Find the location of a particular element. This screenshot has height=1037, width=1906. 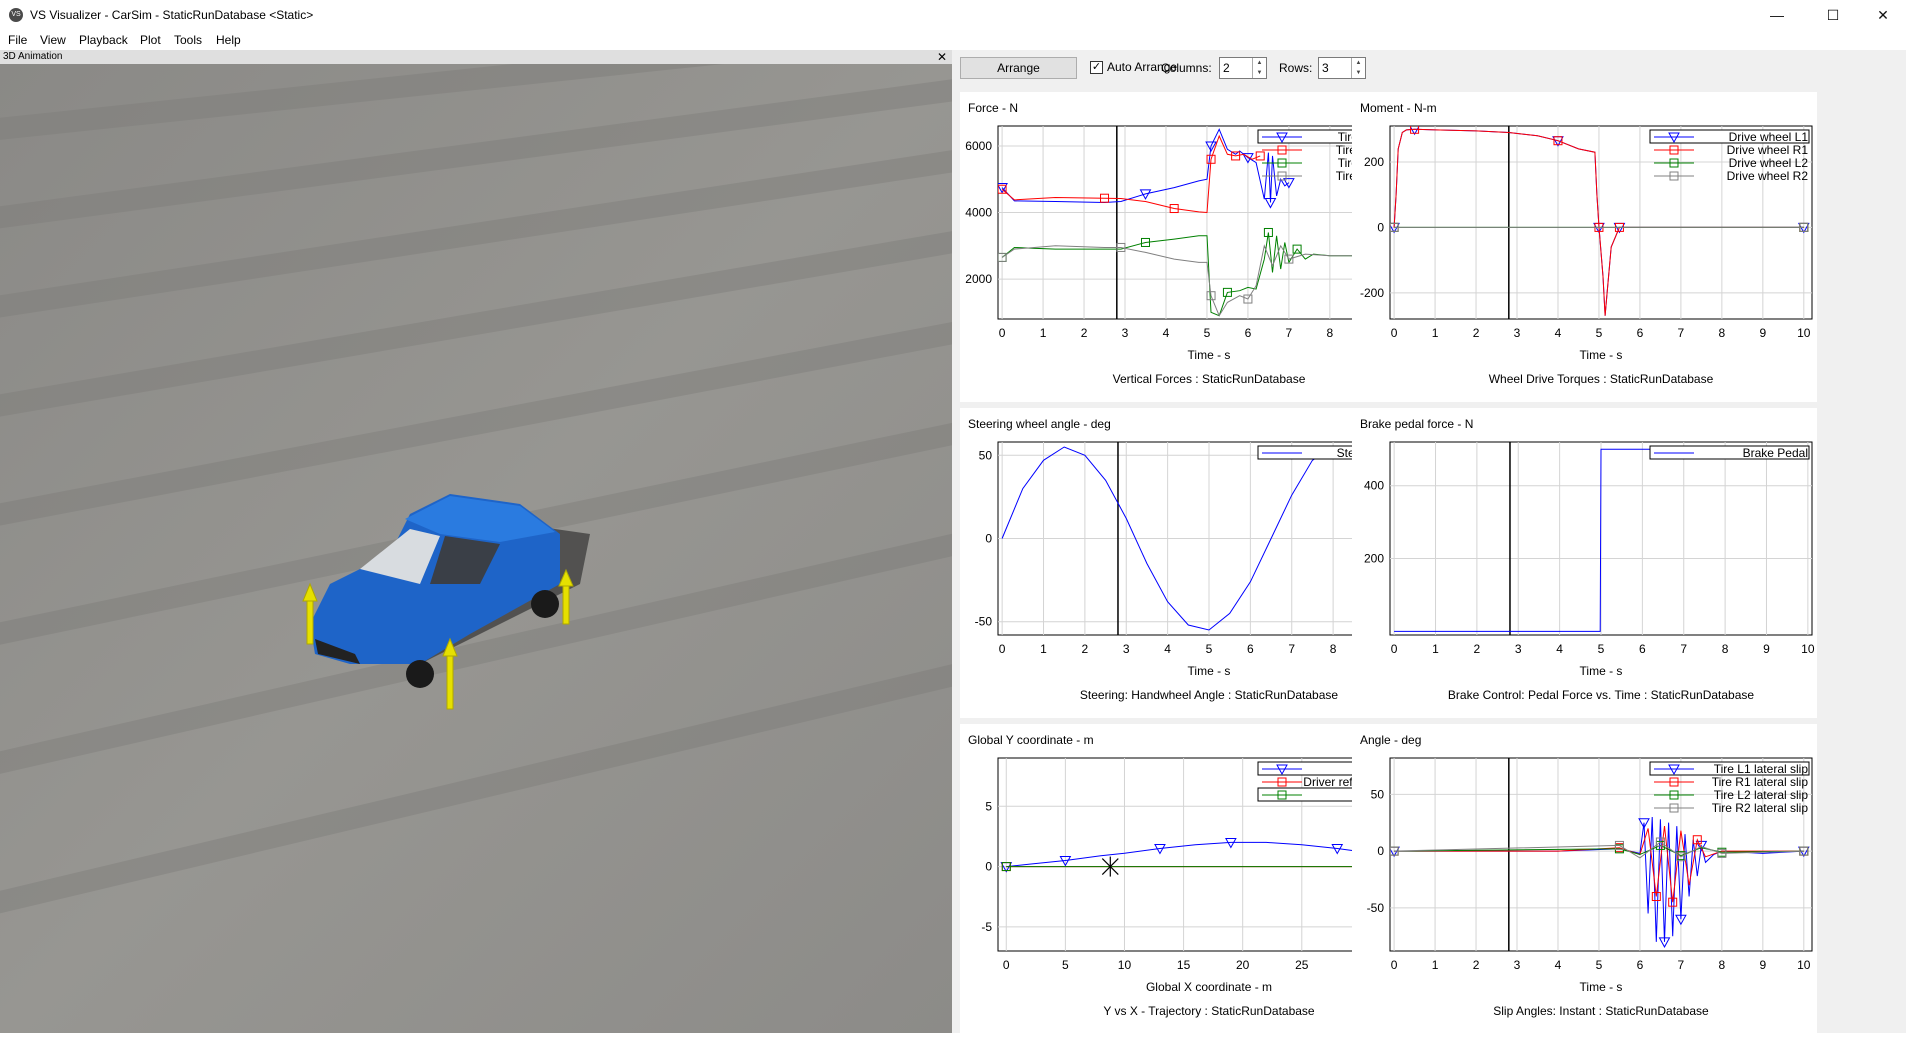

columns-value: 2 is located at coordinates (1226, 68).